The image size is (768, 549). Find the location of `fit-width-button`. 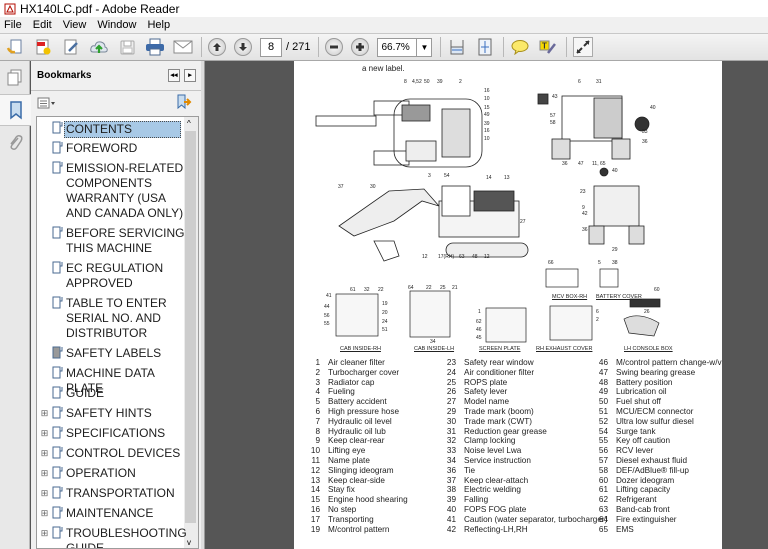

fit-width-button is located at coordinates (457, 47).